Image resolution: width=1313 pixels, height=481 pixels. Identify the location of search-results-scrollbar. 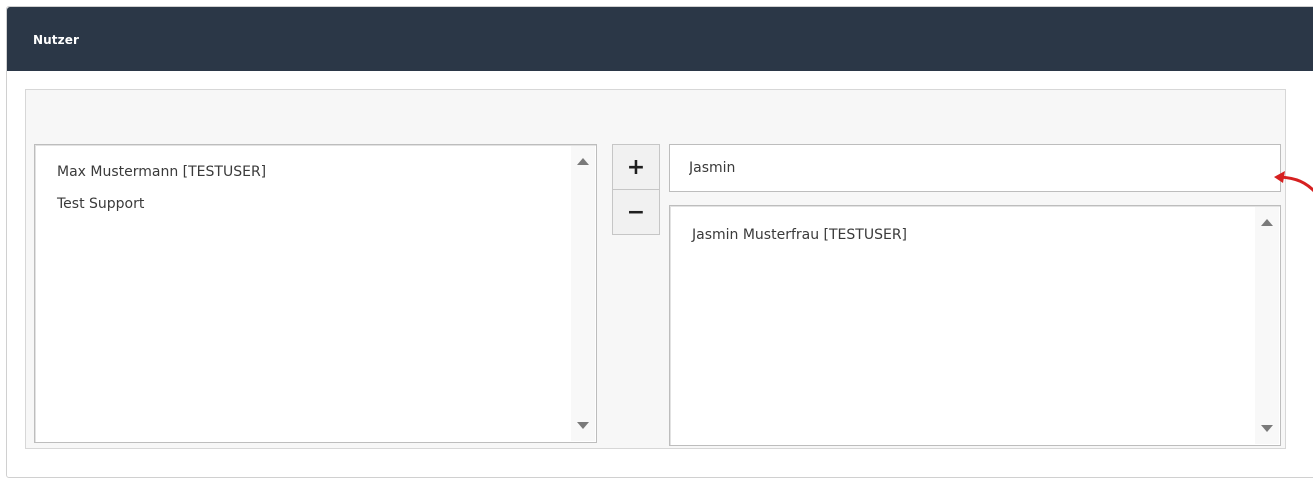
(1267, 325).